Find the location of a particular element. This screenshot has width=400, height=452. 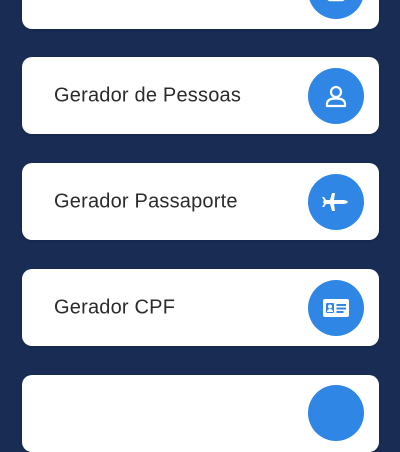

list-item-top-partial is located at coordinates (200, 14).